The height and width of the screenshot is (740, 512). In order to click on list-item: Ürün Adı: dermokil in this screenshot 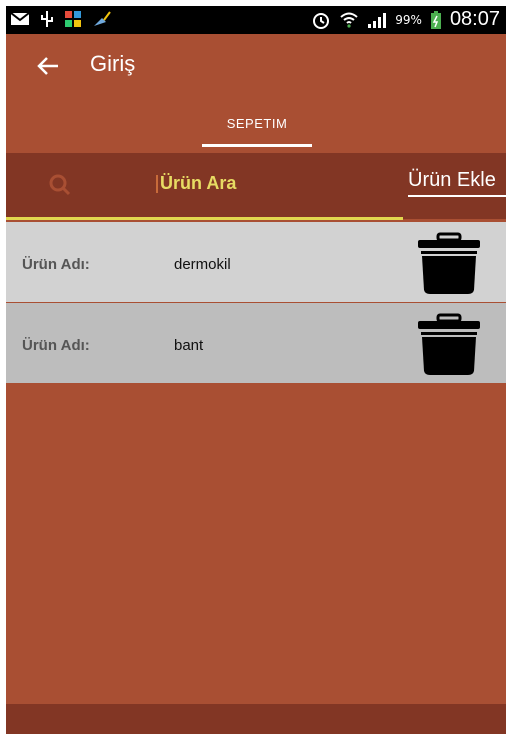, I will do `click(256, 262)`.